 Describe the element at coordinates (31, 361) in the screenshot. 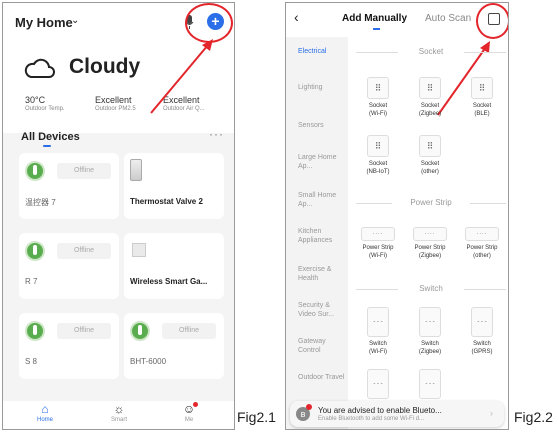

I see `device-name: S 8` at that location.